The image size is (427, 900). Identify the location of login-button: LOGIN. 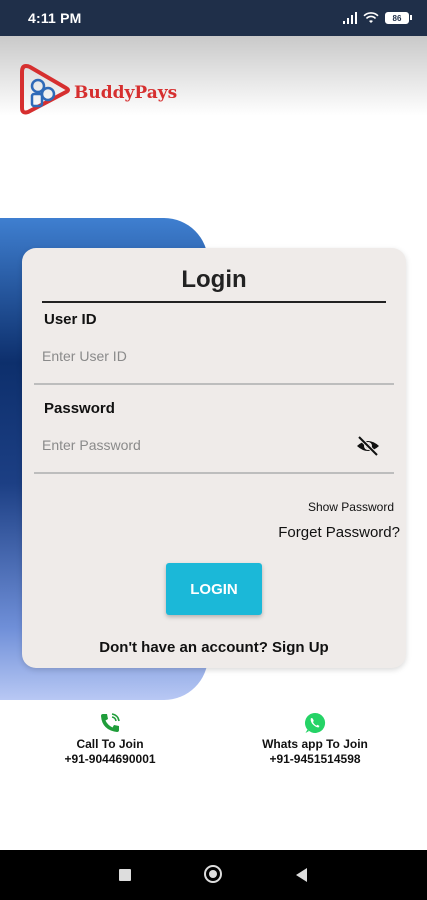
(214, 589).